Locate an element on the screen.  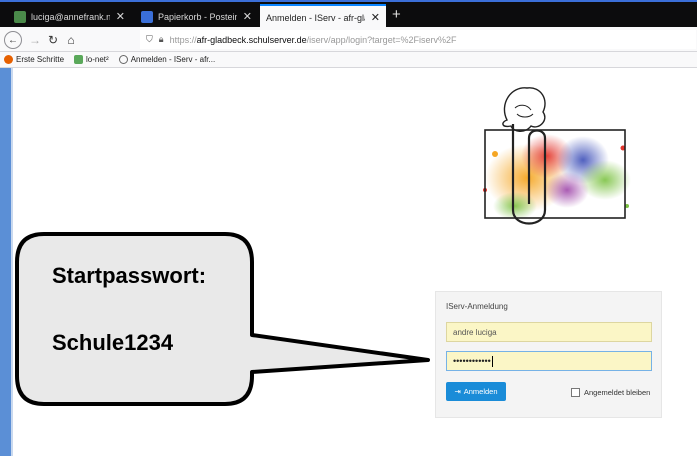
username-field: andre luciga is located at coordinates (549, 332).